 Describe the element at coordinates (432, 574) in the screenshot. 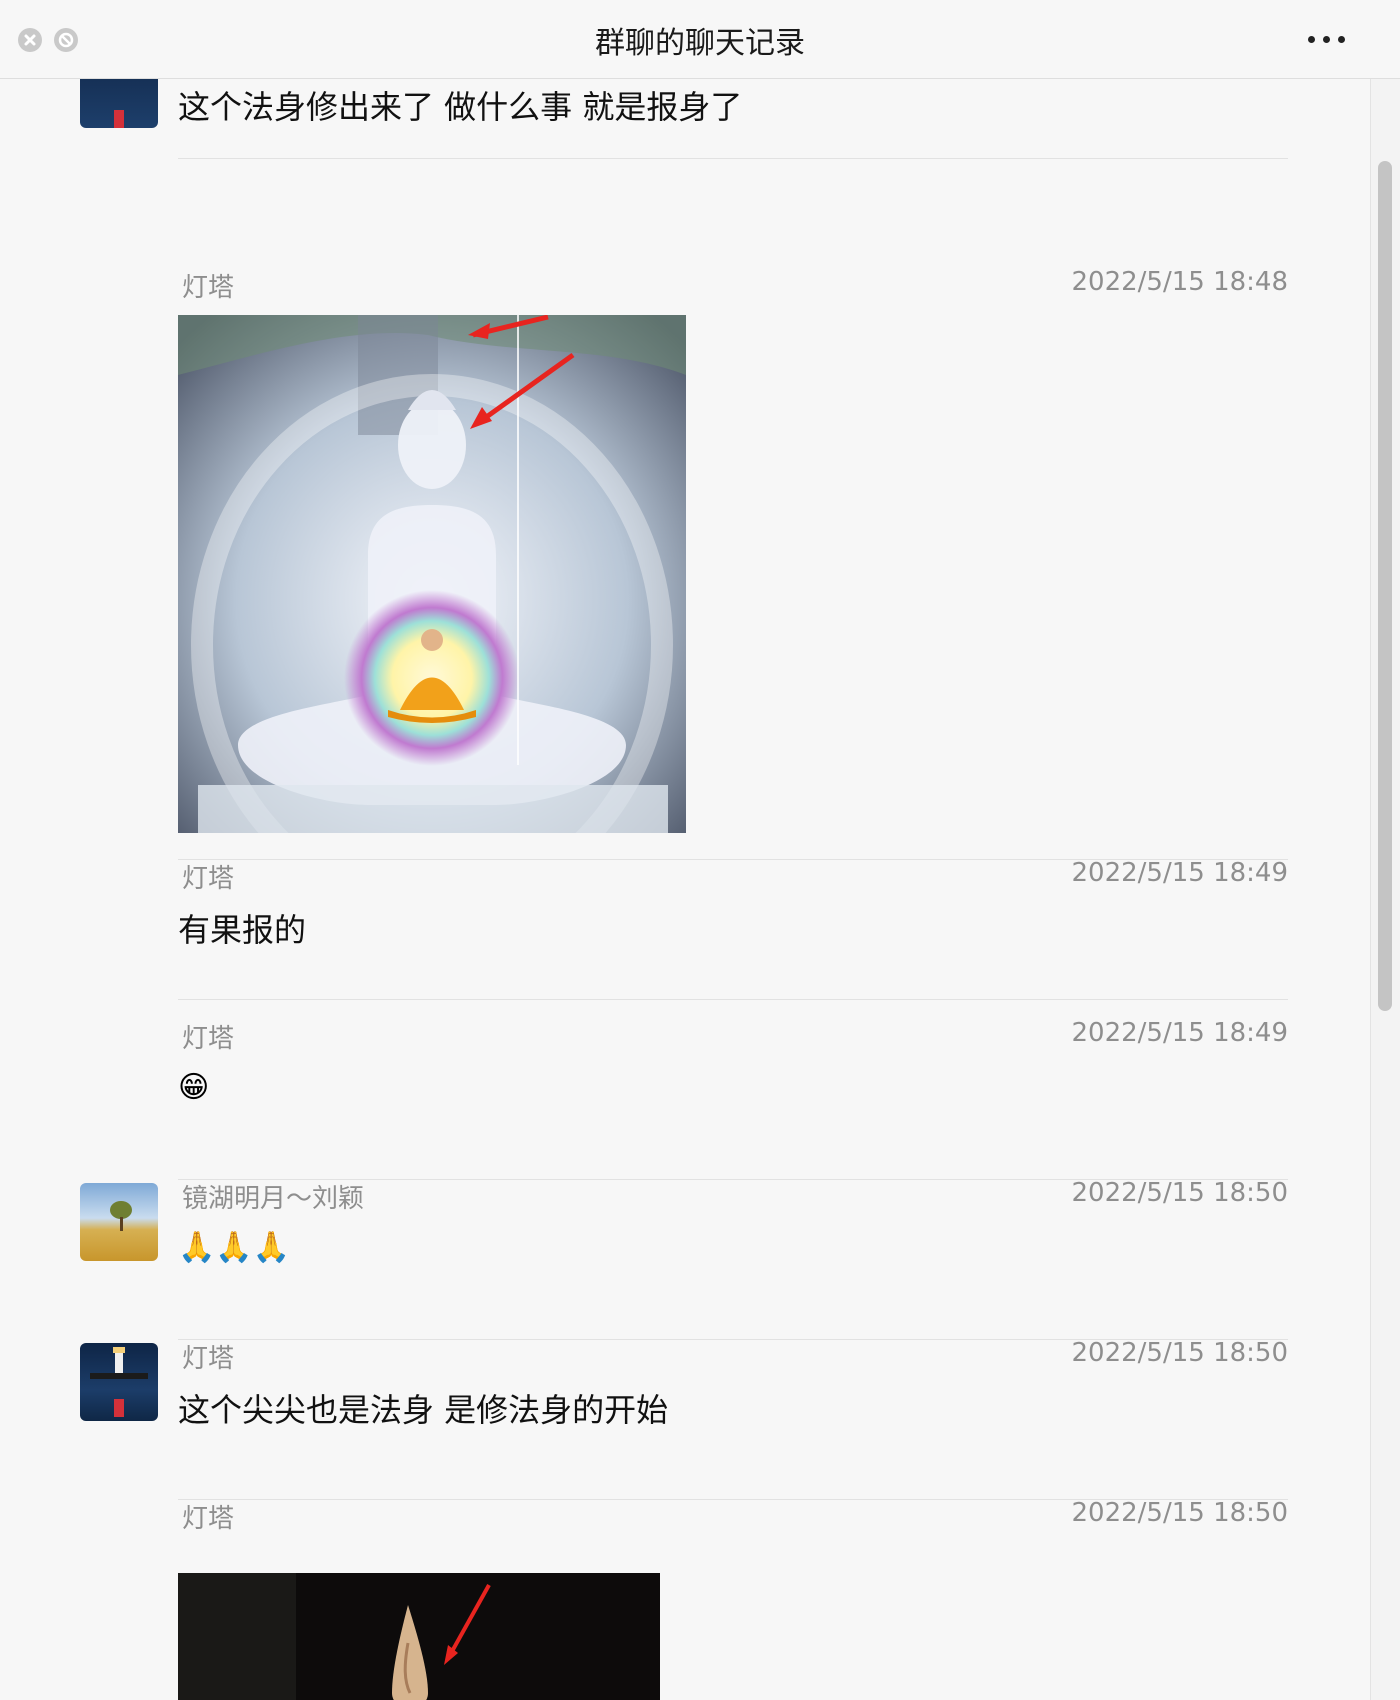

I see `buddha-aura-image` at that location.